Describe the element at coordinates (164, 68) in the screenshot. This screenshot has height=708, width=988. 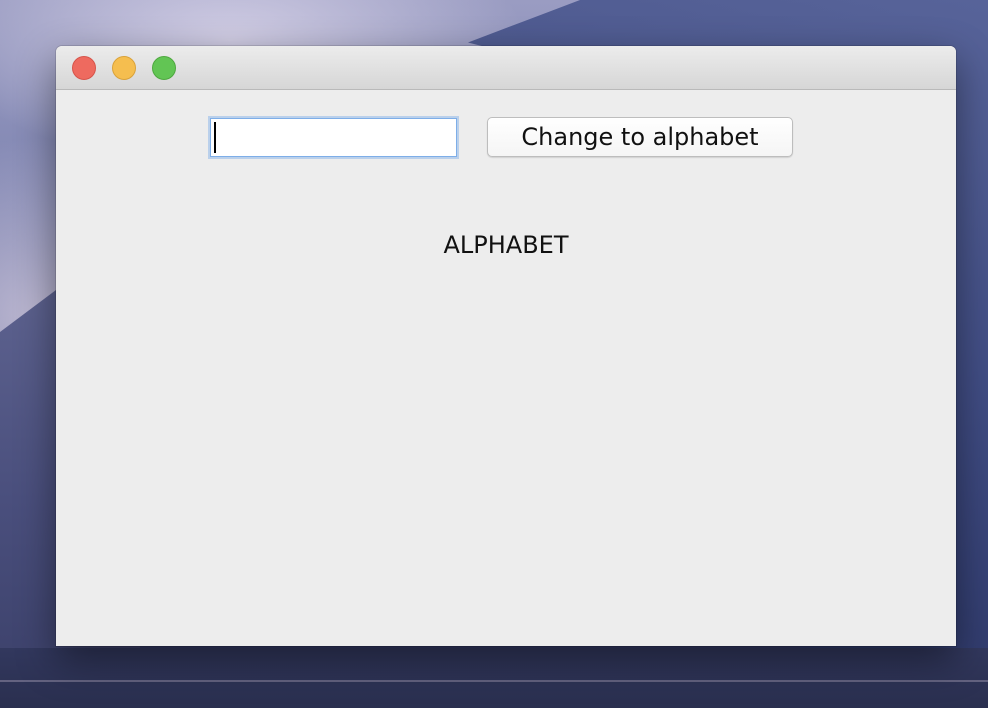
I see `zoom-window-button` at that location.